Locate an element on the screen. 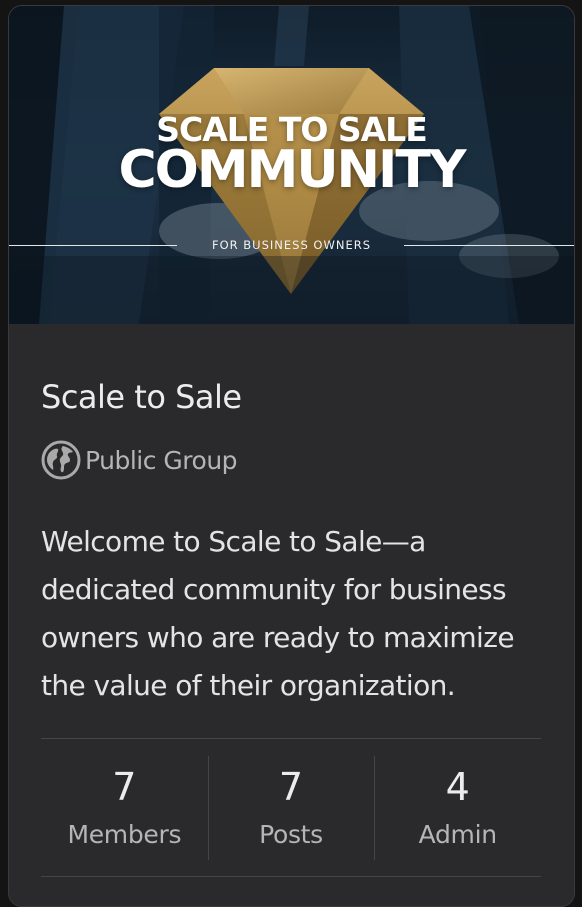 The width and height of the screenshot is (582, 907). group-name-title: Scale to Sale is located at coordinates (141, 397).